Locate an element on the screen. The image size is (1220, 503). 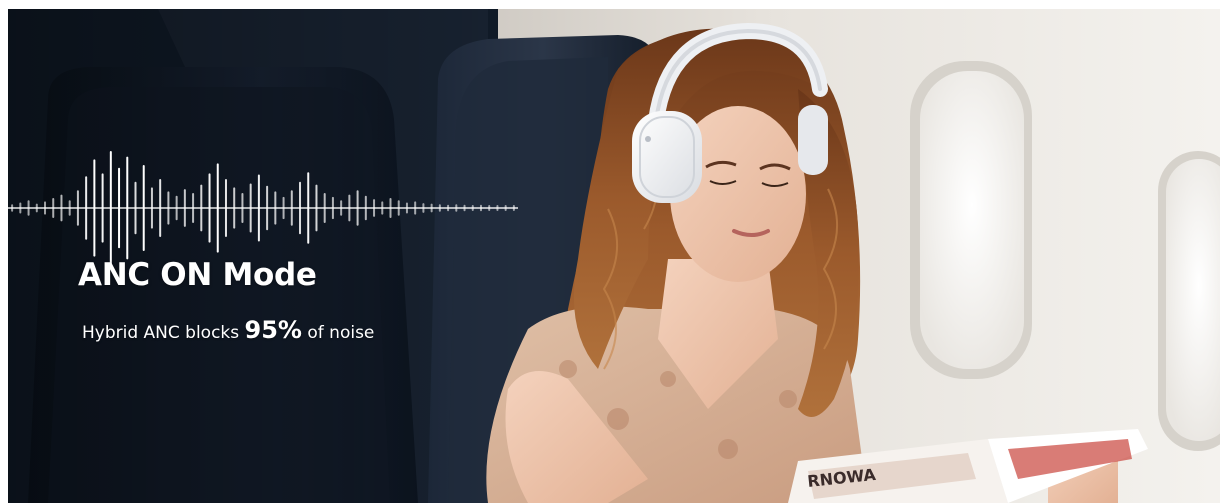
audio-waveform is located at coordinates (263, 208).